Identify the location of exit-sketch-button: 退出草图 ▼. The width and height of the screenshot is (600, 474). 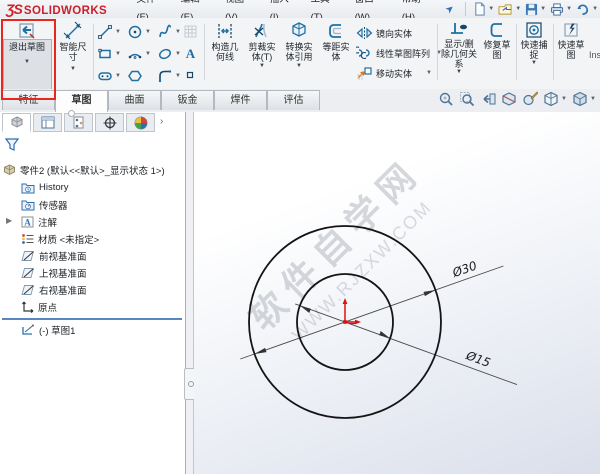
(27, 43).